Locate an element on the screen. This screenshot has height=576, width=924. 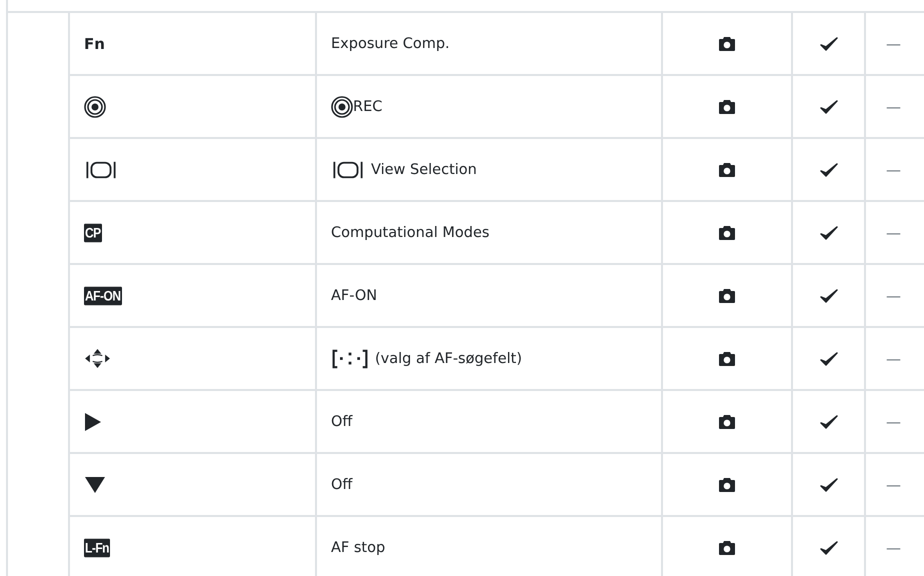
button-label: Fn is located at coordinates (94, 43).